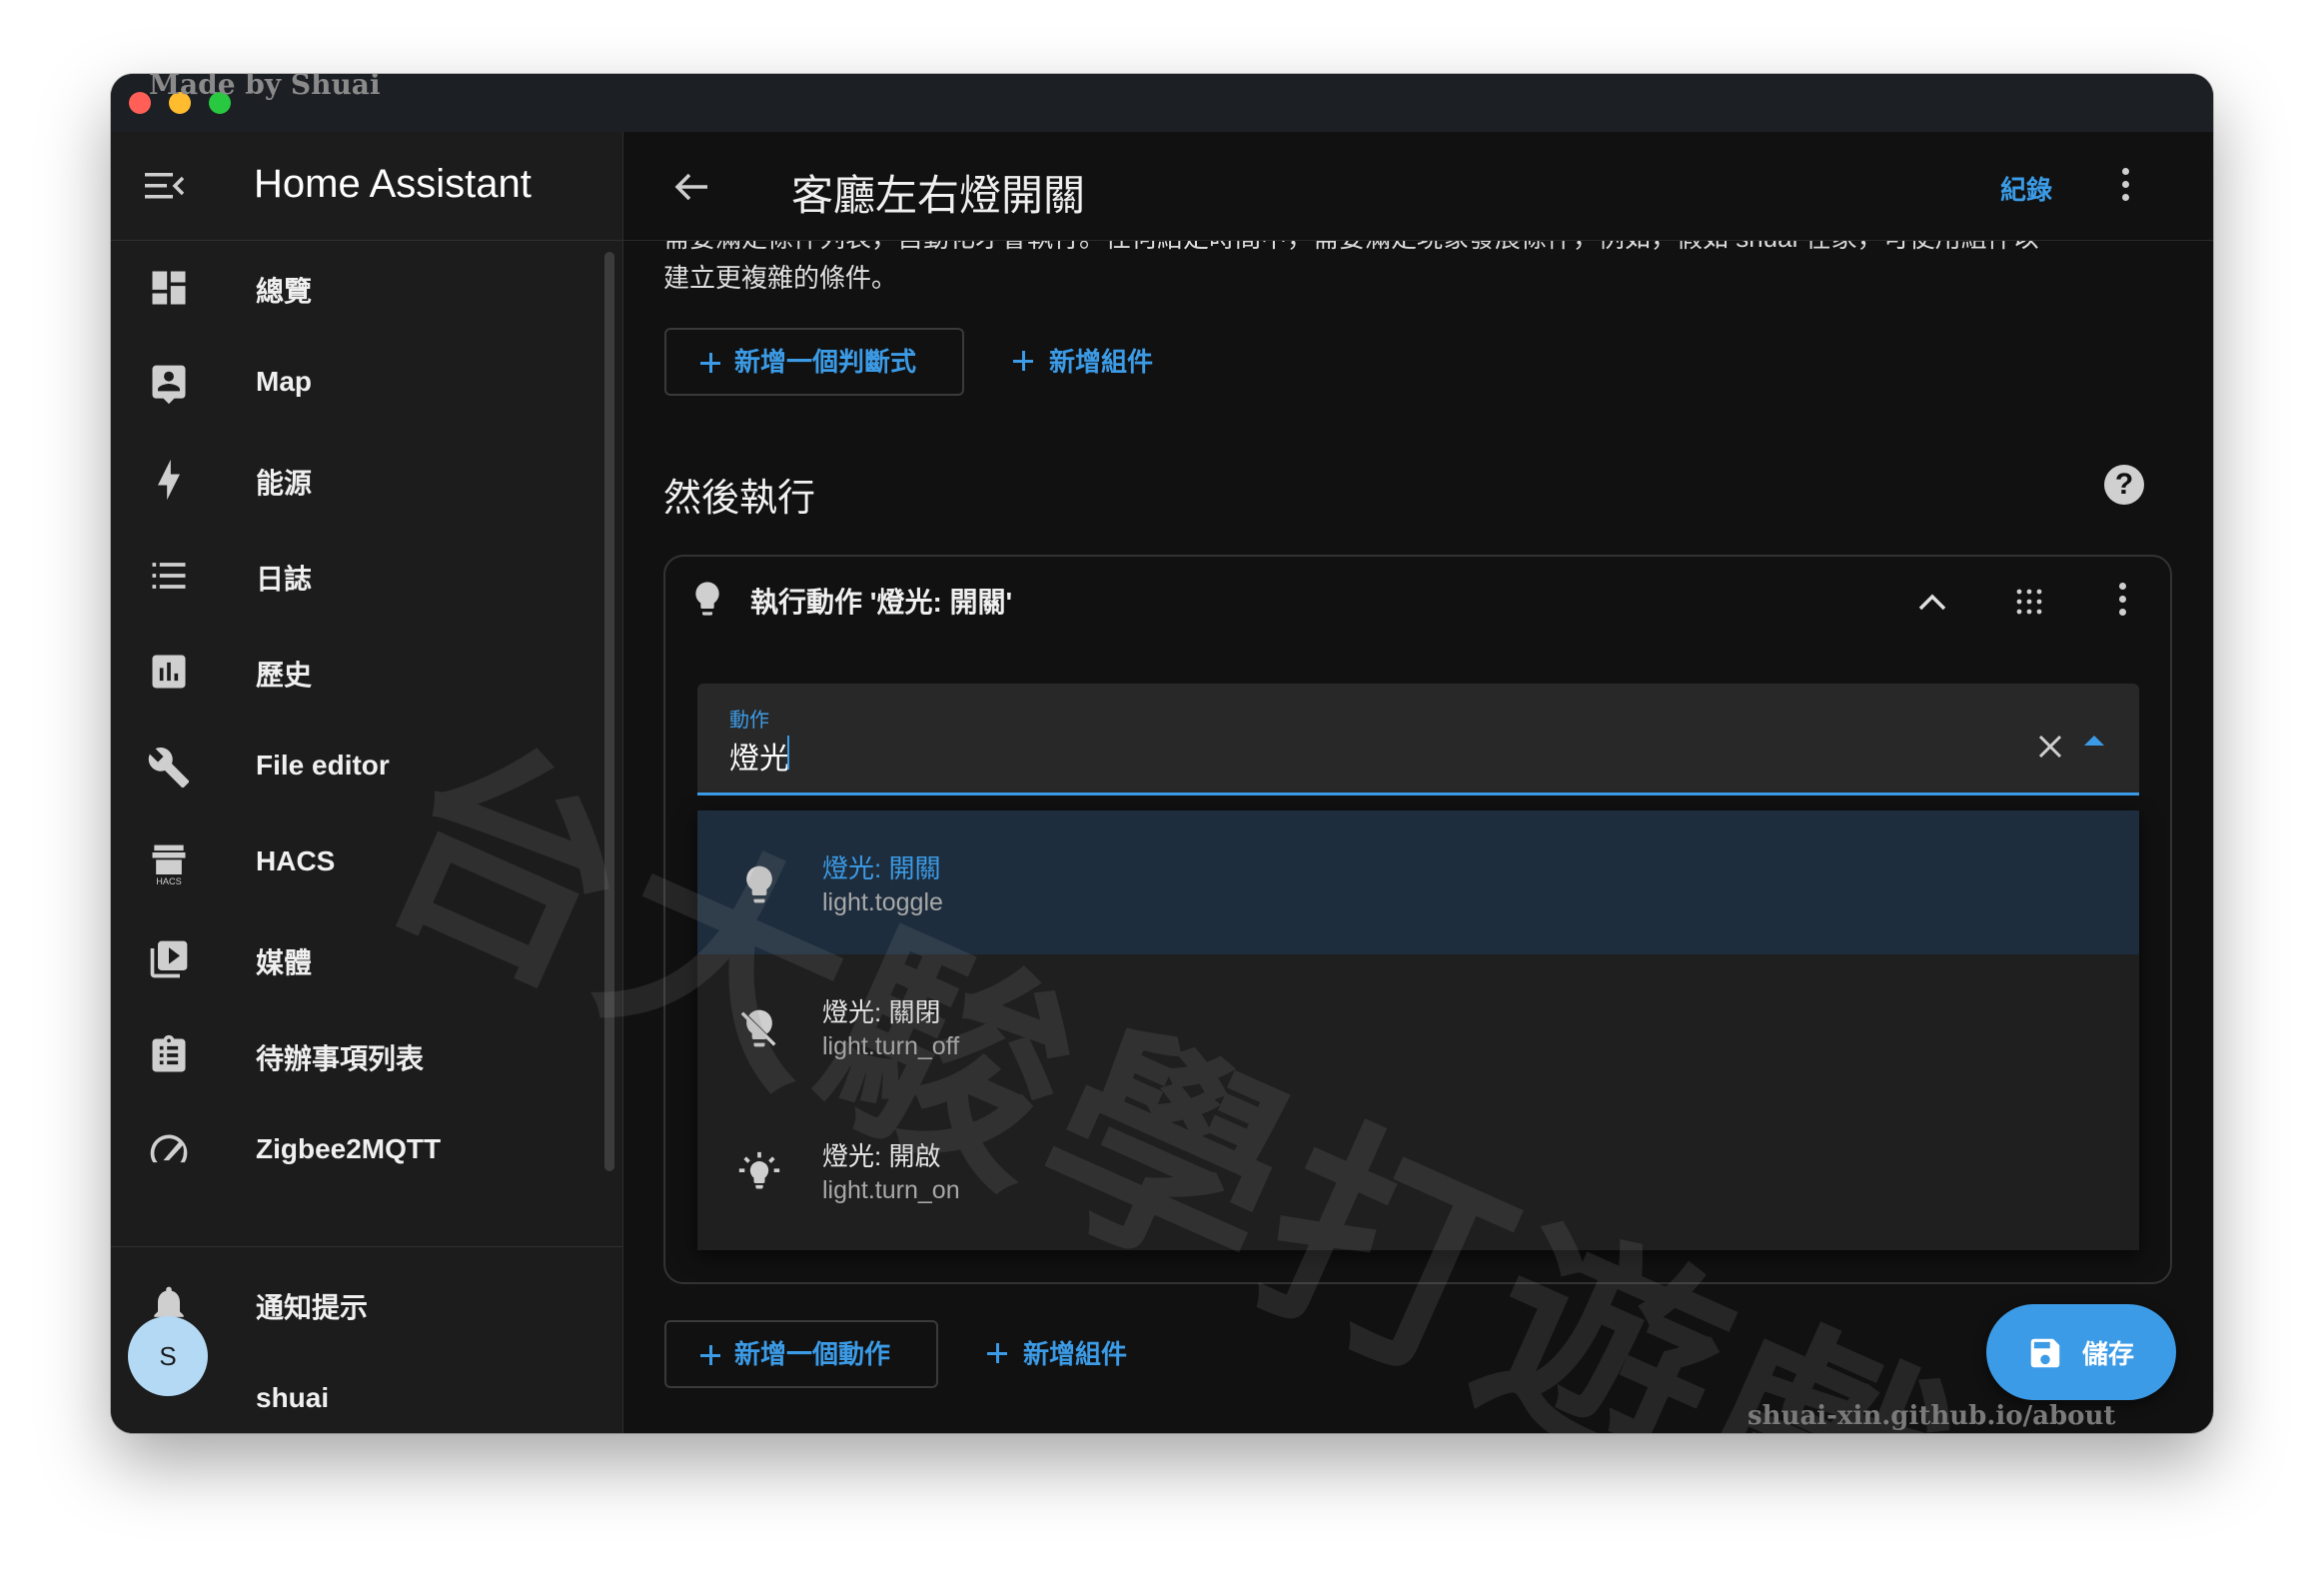 This screenshot has width=2324, height=1581. What do you see at coordinates (2094, 741) in the screenshot?
I see `dropdown-toggle-icon` at bounding box center [2094, 741].